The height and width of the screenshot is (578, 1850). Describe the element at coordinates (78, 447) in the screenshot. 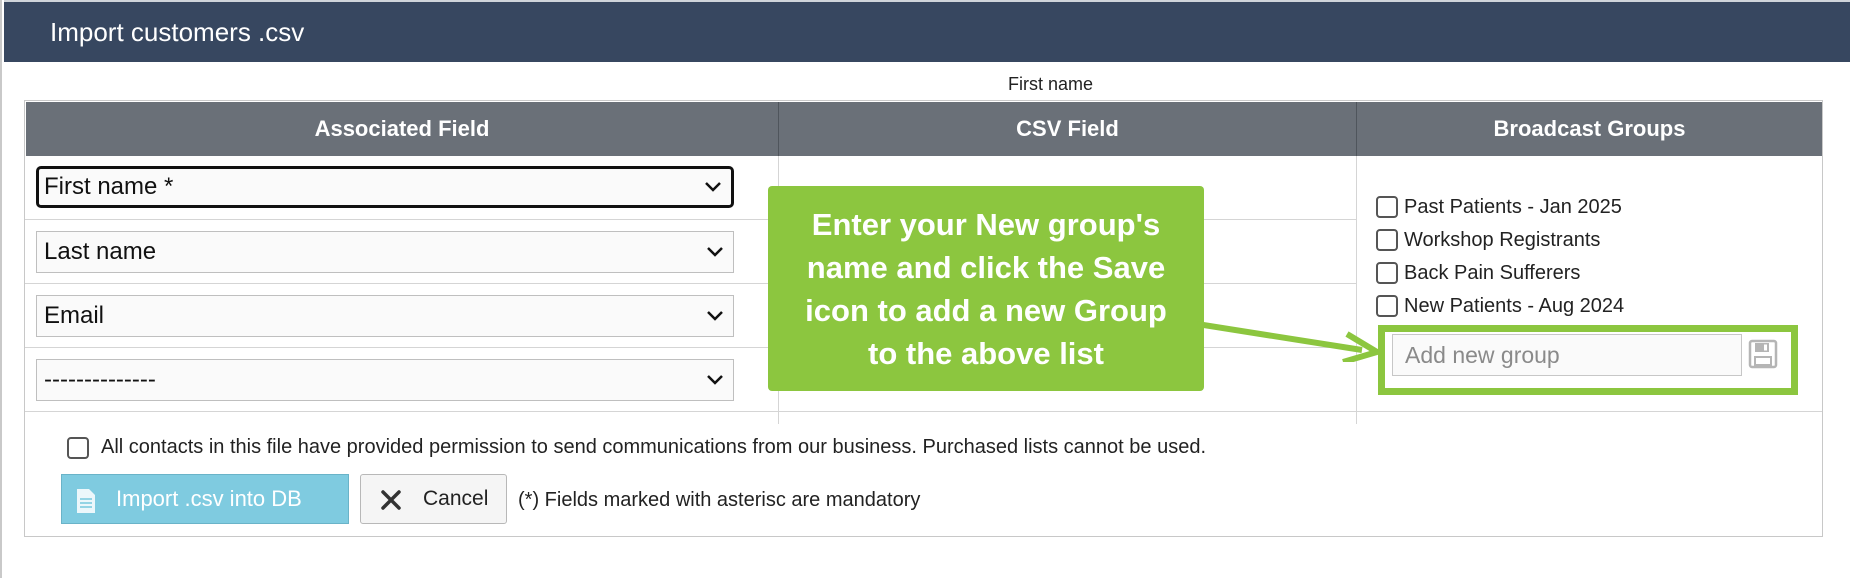

I see `consent-checkbox` at that location.